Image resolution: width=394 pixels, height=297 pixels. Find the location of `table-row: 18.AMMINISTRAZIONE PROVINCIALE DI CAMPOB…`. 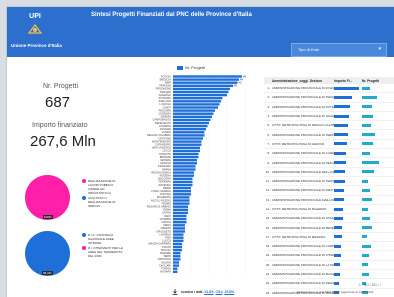

table-row: 18.AMMINISTRAZIONE PROVINCIALE DI CAMPOB… is located at coordinates (329, 247).